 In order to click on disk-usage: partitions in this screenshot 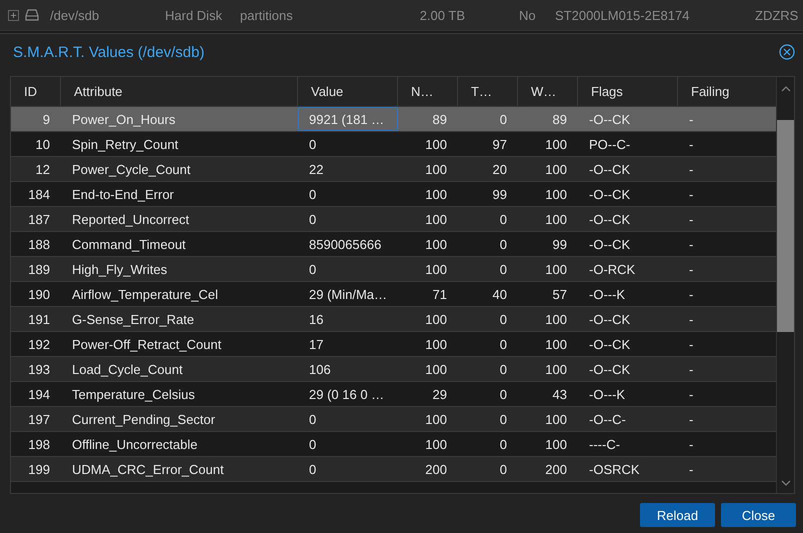, I will do `click(267, 15)`.